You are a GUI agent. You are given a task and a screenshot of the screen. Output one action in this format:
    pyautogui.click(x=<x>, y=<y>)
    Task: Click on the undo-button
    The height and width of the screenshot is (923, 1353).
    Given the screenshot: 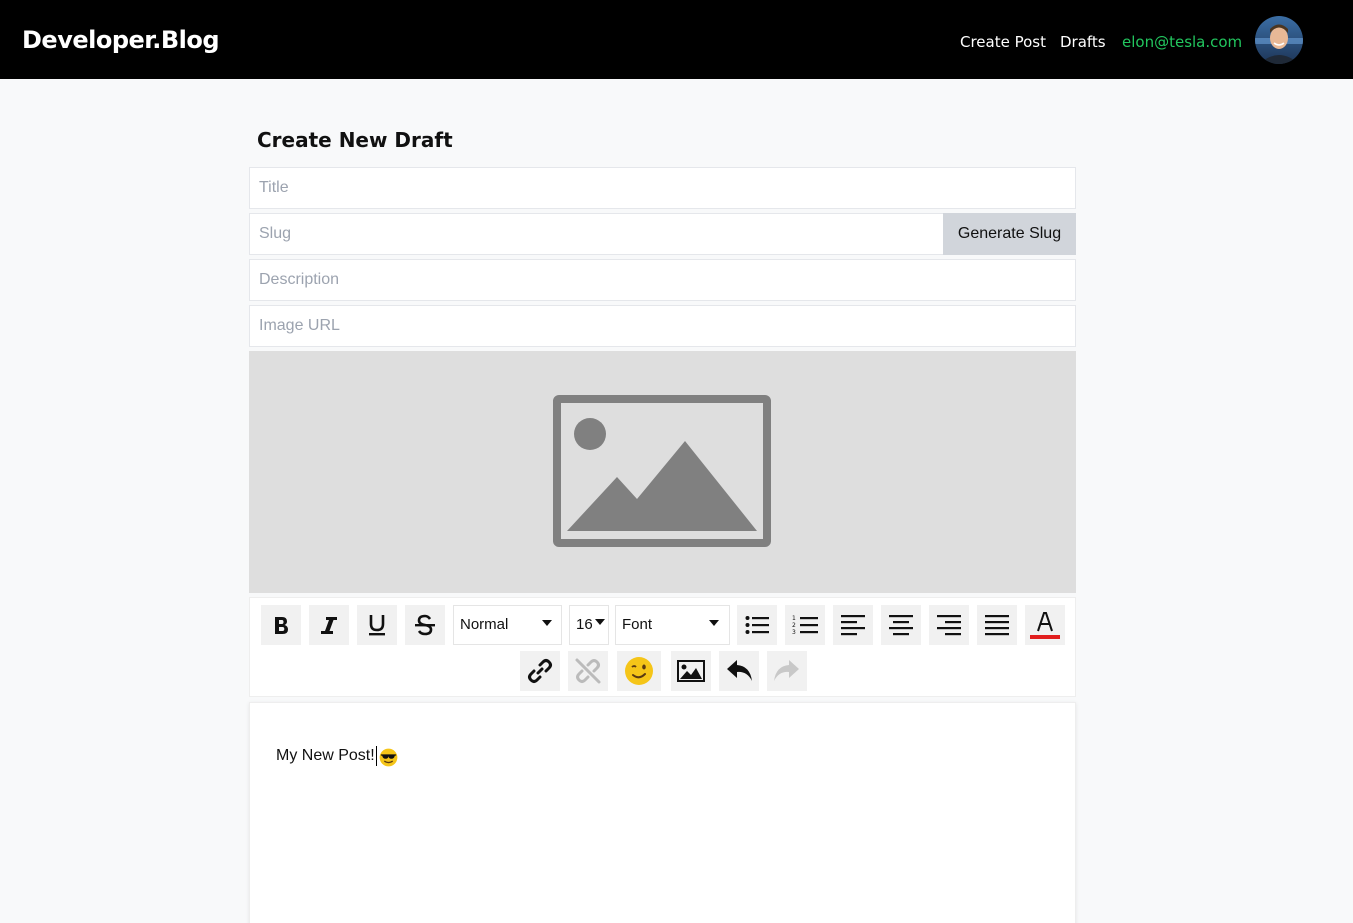 What is the action you would take?
    pyautogui.click(x=739, y=671)
    